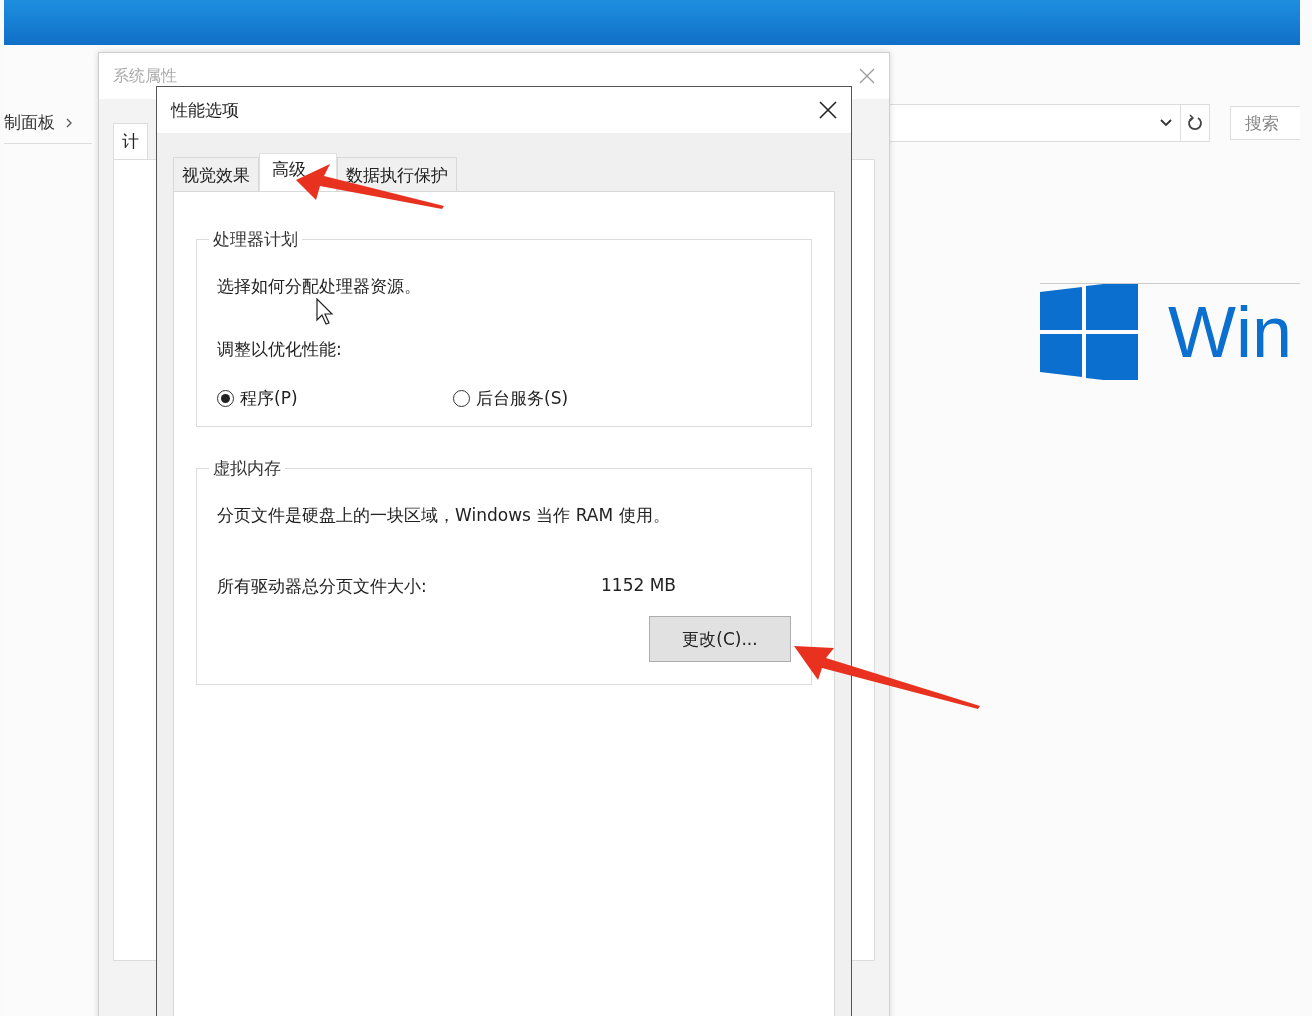  Describe the element at coordinates (69, 122) in the screenshot. I see `chevron-right-icon` at that location.